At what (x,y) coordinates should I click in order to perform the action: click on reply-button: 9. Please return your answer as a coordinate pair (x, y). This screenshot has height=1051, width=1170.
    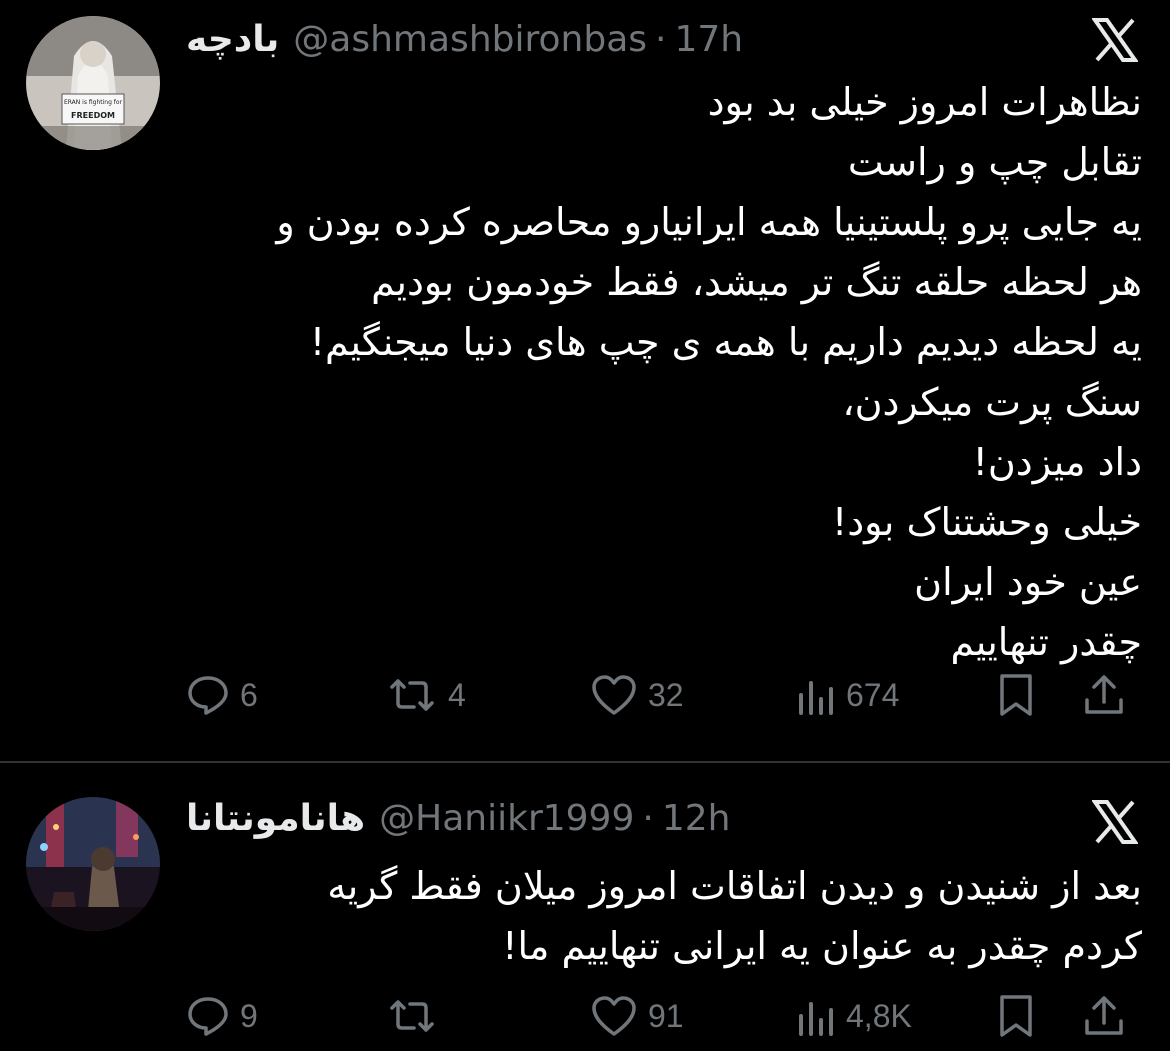
    Looking at the image, I should click on (222, 1016).